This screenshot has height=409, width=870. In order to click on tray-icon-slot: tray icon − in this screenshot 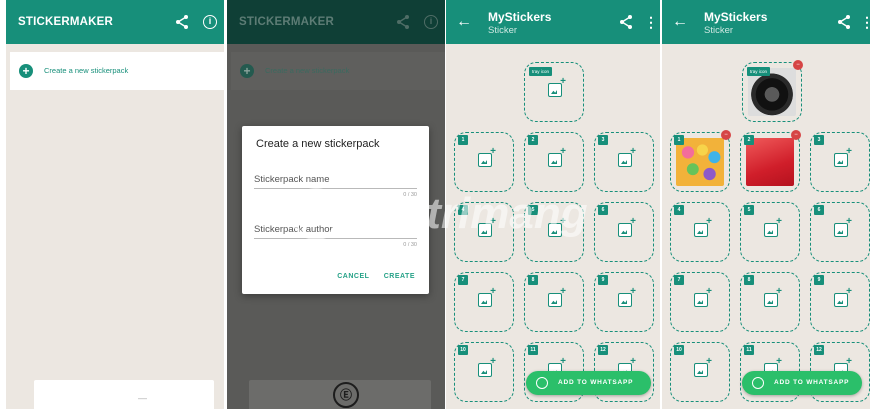, I will do `click(772, 91)`.